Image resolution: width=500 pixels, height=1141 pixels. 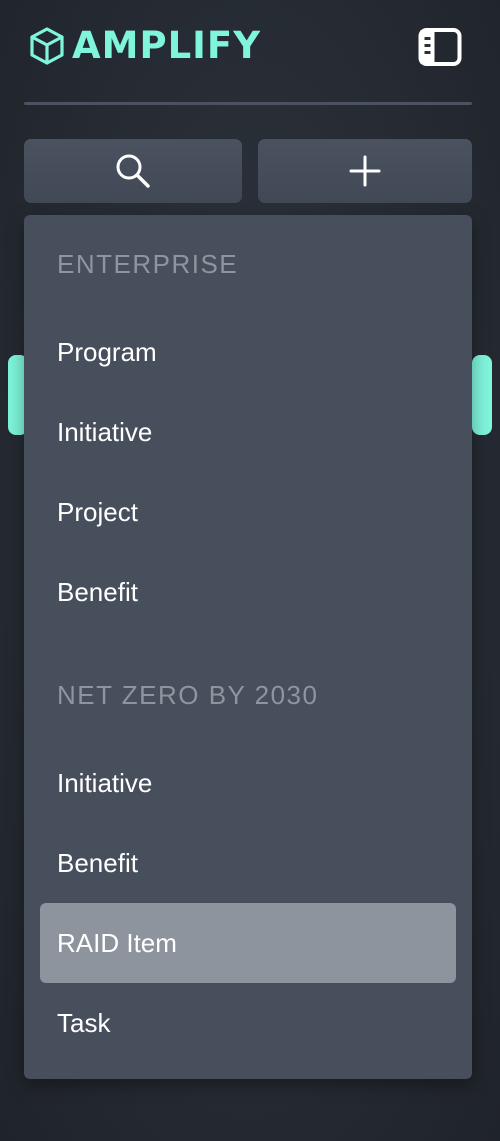 What do you see at coordinates (117, 942) in the screenshot?
I see `menu-item-label: RAID Item` at bounding box center [117, 942].